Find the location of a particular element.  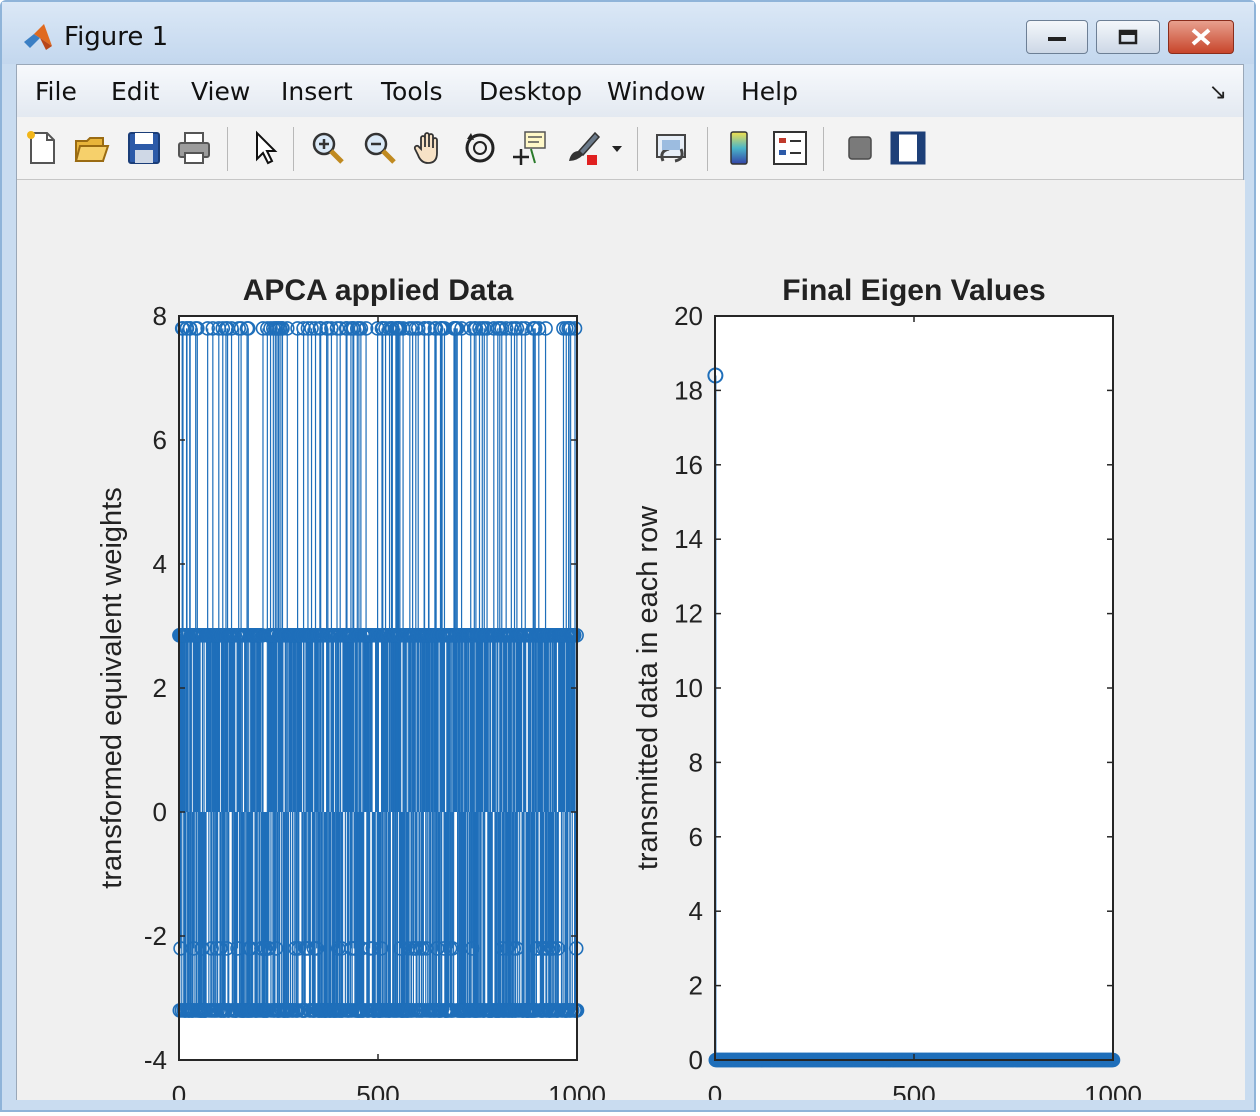

y-tick-label: 20 is located at coordinates (688, 316).